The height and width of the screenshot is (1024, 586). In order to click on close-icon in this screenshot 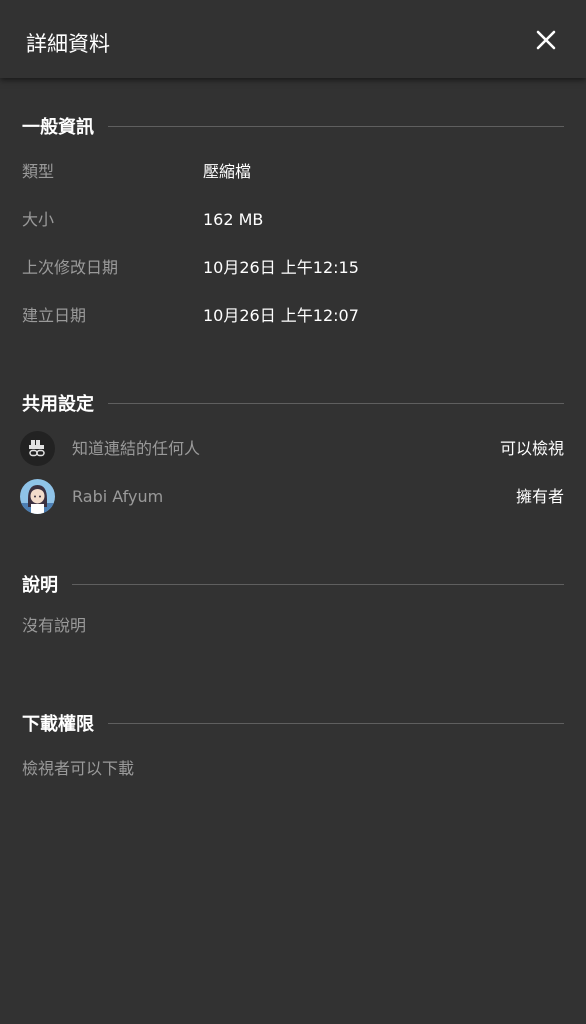, I will do `click(546, 40)`.